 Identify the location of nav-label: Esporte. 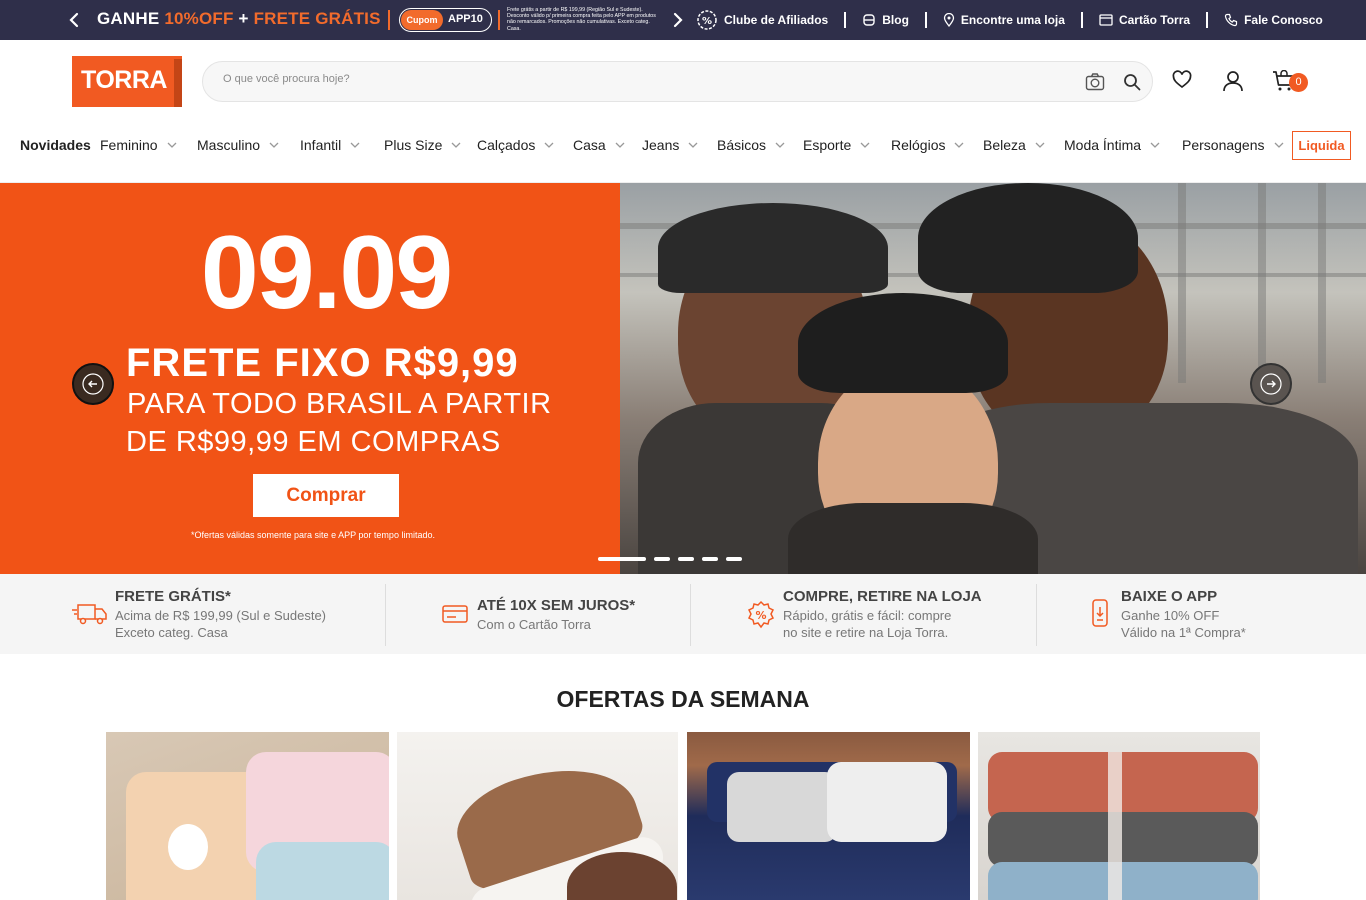
(827, 145).